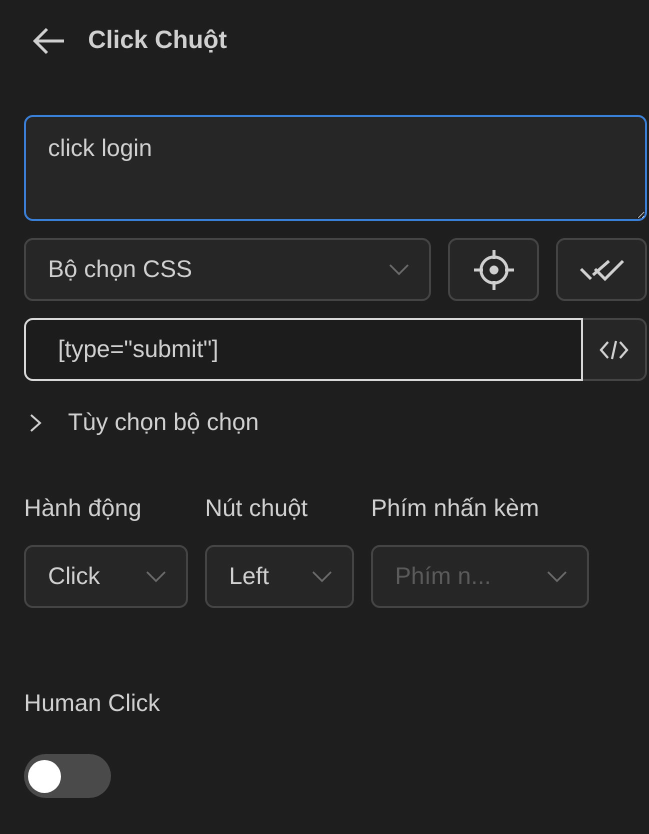 Image resolution: width=649 pixels, height=834 pixels. What do you see at coordinates (49, 41) in the screenshot?
I see `back-button` at bounding box center [49, 41].